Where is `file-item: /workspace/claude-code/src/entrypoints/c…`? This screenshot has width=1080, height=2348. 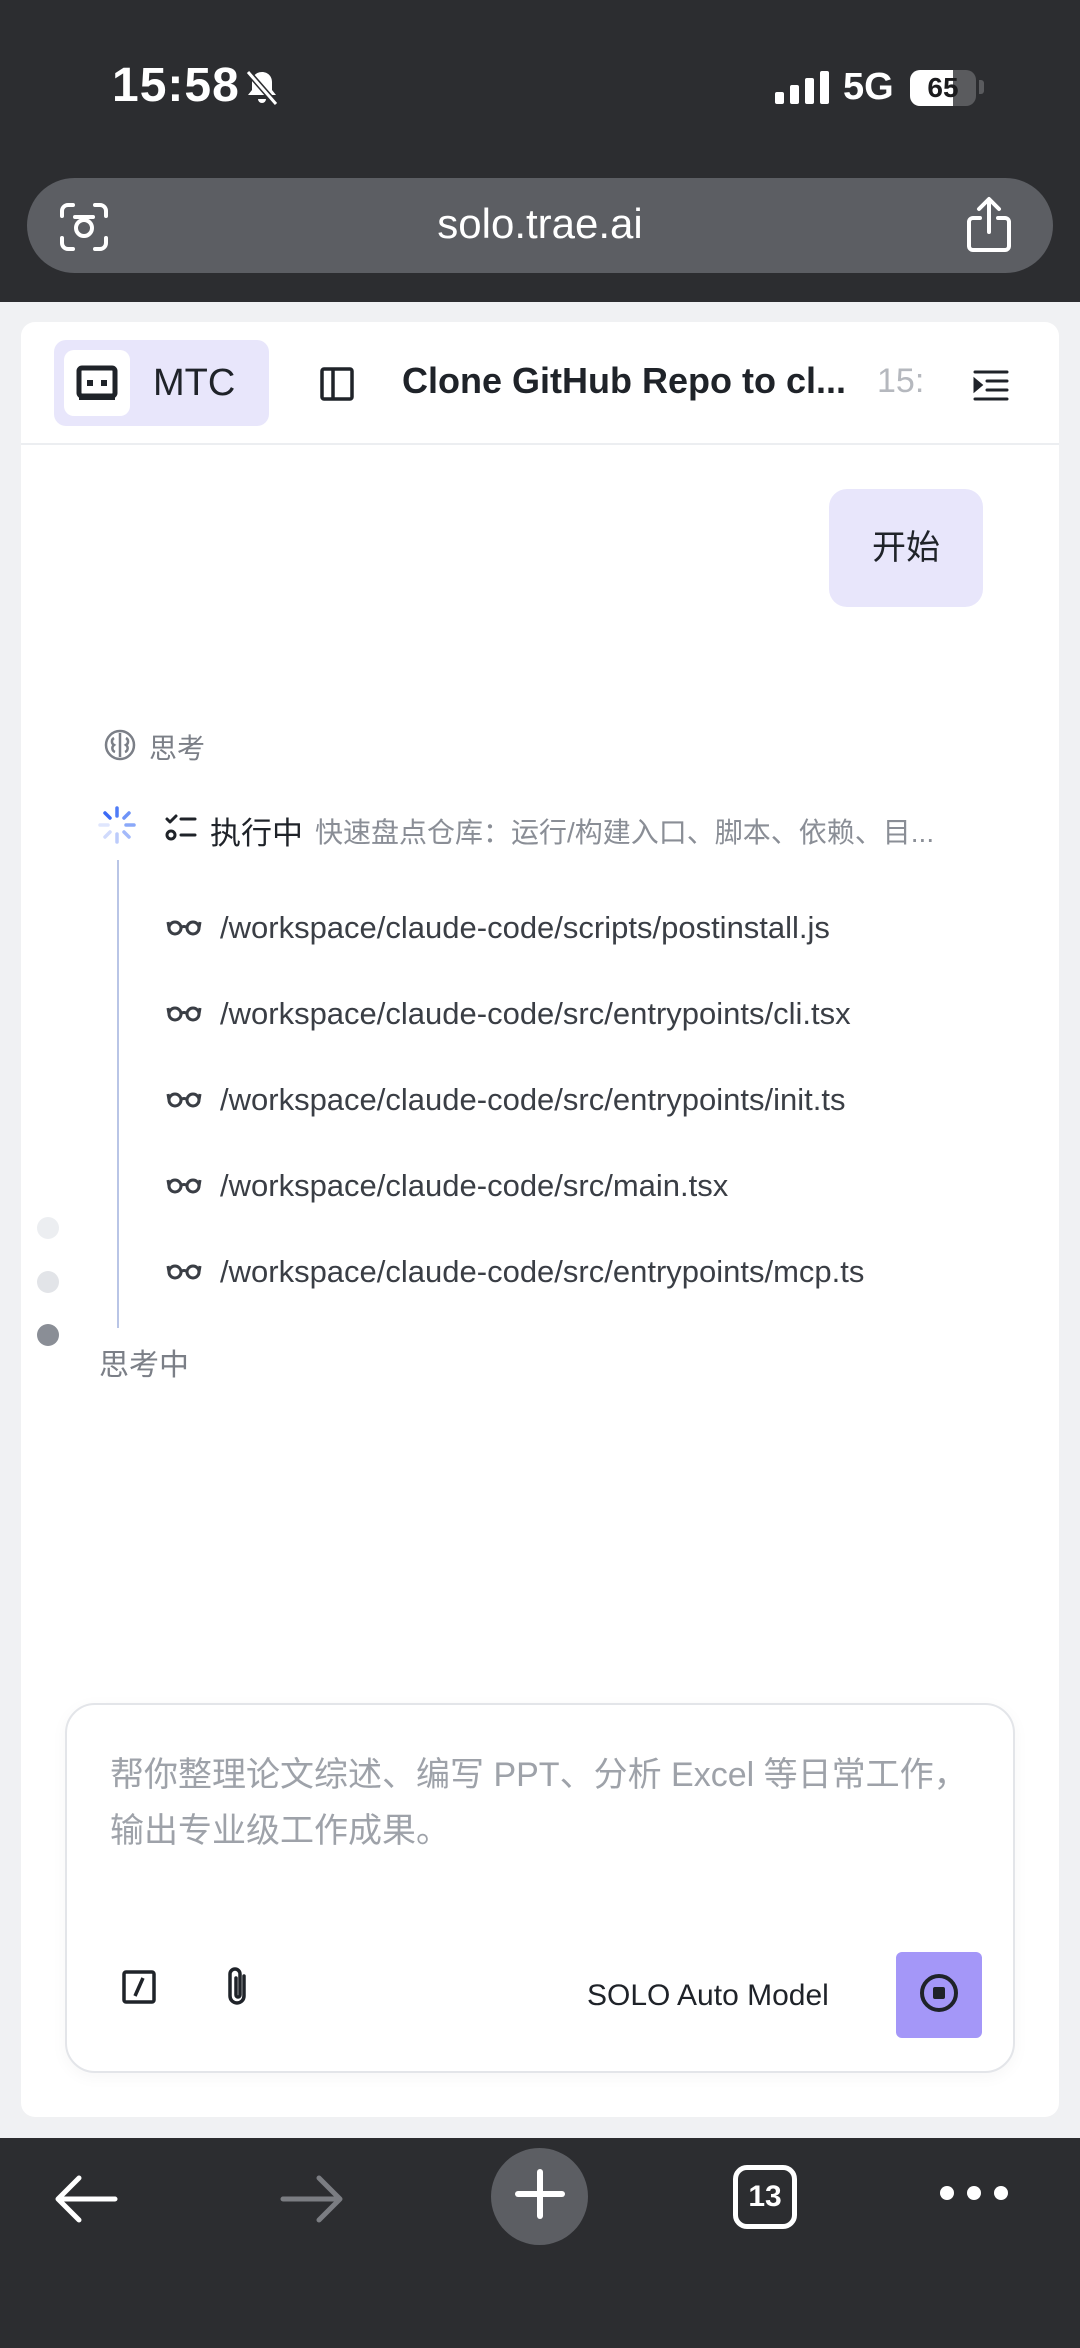 file-item: /workspace/claude-code/src/entrypoints/c… is located at coordinates (586, 1014).